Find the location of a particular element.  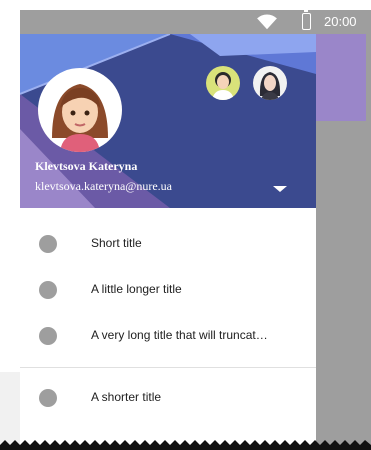

wifi-icon is located at coordinates (267, 22).